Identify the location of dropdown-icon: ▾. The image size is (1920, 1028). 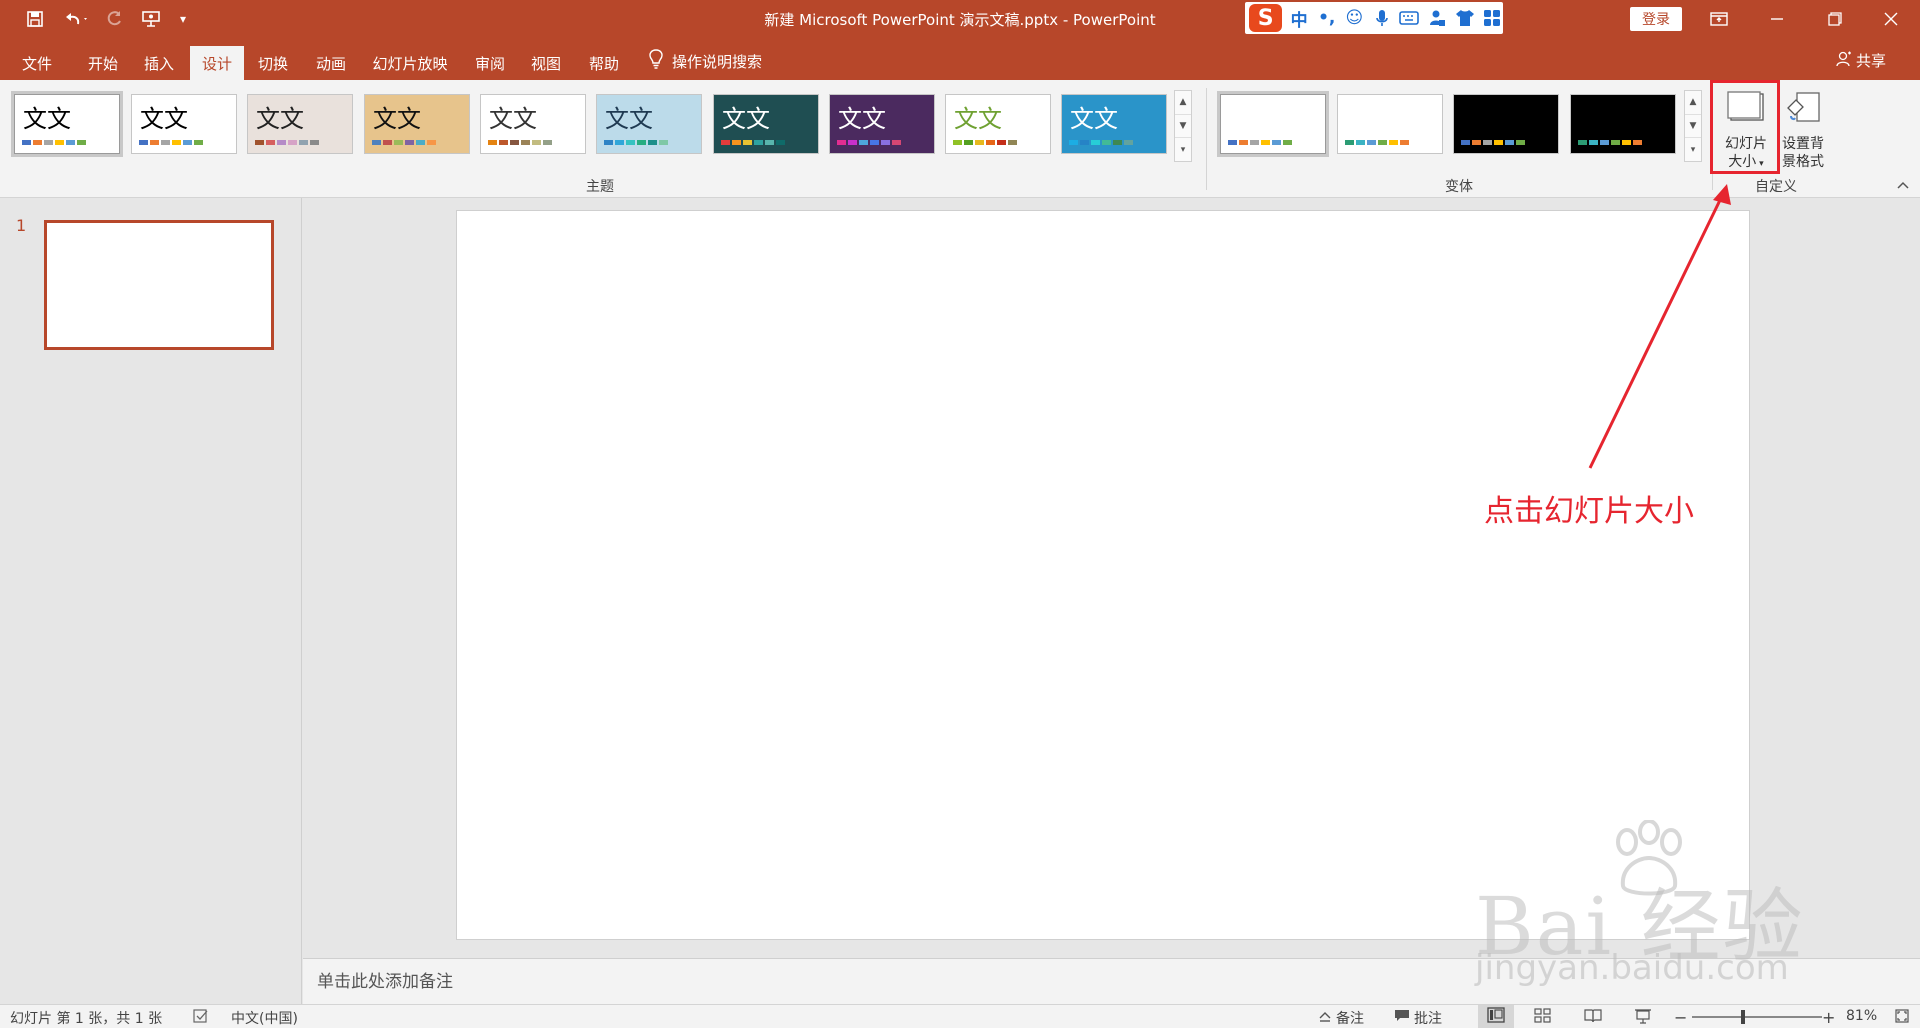
(1760, 164).